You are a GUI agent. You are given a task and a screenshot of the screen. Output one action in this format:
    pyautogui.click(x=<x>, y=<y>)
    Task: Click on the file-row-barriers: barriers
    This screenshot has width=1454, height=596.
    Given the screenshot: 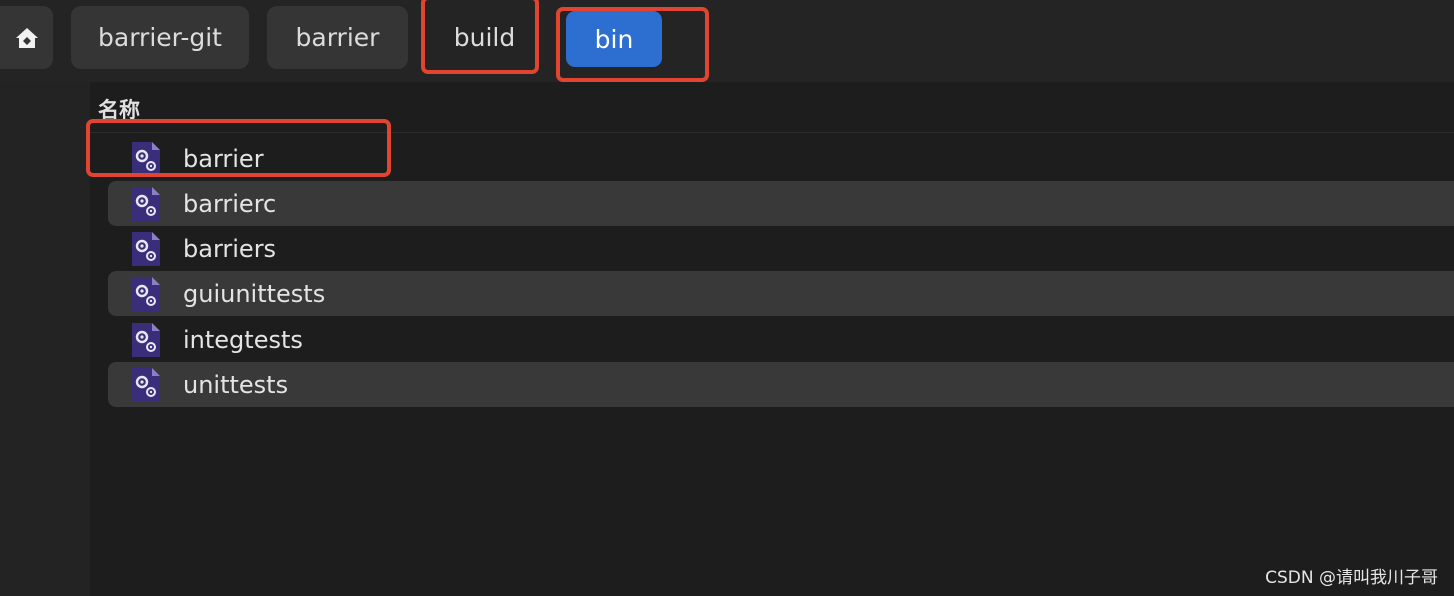 What is the action you would take?
    pyautogui.click(x=781, y=248)
    